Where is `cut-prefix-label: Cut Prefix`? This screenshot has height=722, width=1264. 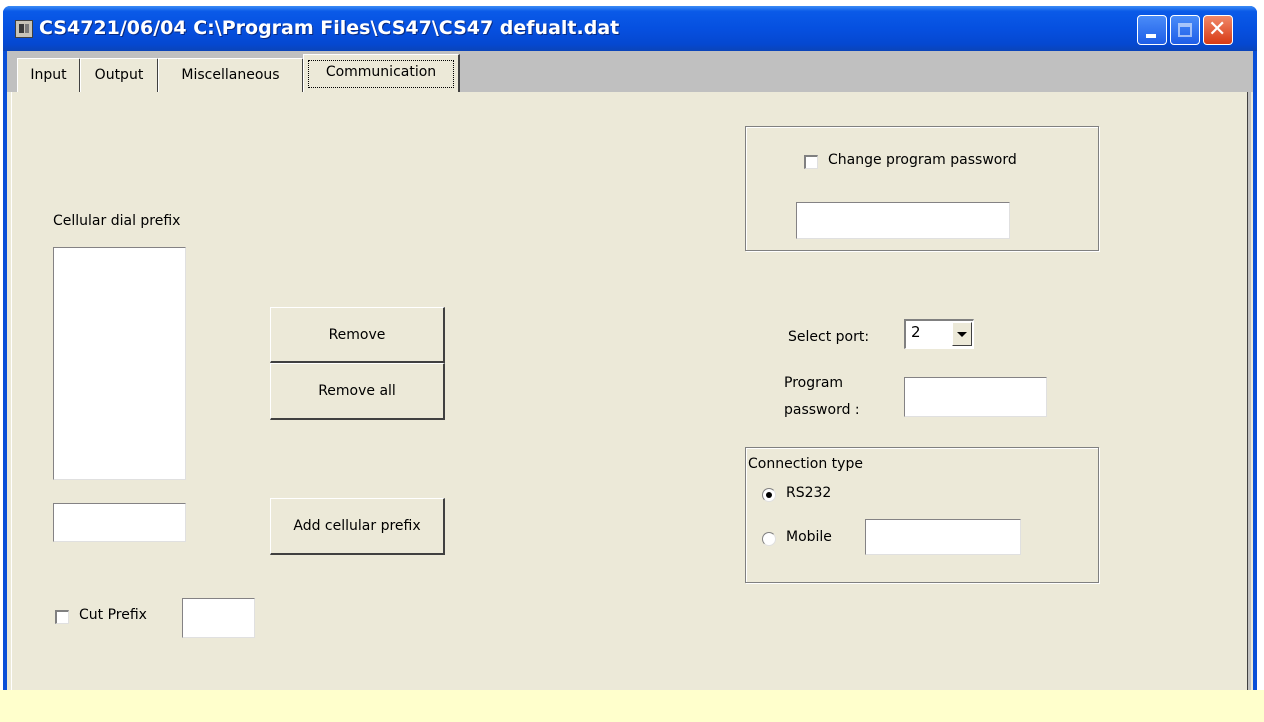 cut-prefix-label: Cut Prefix is located at coordinates (113, 615).